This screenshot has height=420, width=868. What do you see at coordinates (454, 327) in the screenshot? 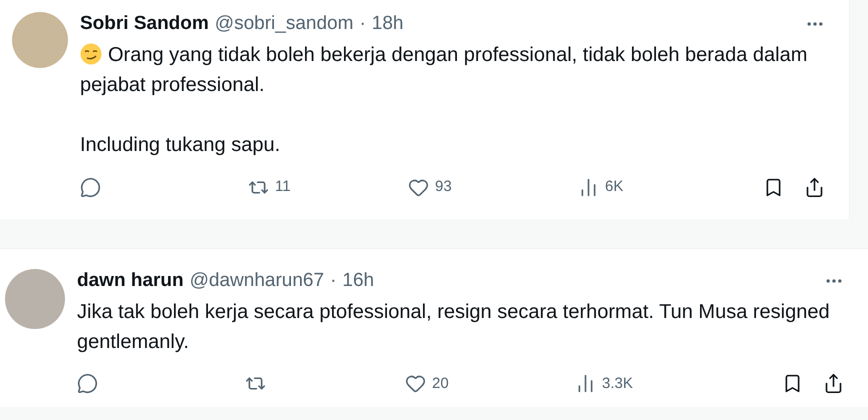
I see `post-text: Jika tak boleh kerja secara ptofessional, resign secara terhormat. Tun Musa resigned gentlemanly.` at bounding box center [454, 327].